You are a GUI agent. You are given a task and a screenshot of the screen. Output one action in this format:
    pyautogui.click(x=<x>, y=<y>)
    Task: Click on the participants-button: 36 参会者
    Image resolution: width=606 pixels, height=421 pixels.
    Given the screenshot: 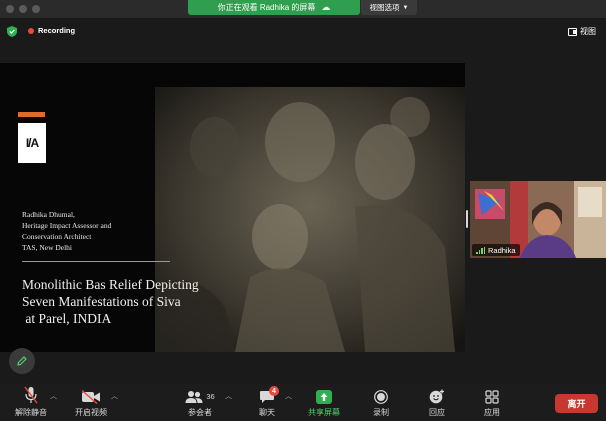 What is the action you would take?
    pyautogui.click(x=200, y=402)
    